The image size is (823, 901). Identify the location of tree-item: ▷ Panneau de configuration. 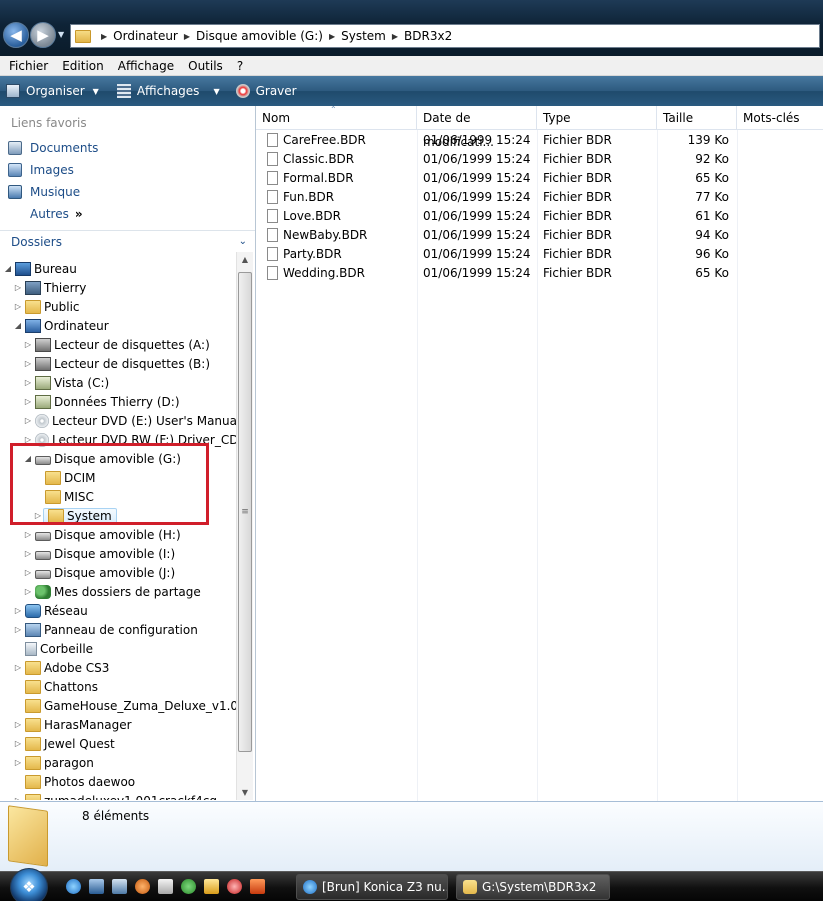
(105, 629).